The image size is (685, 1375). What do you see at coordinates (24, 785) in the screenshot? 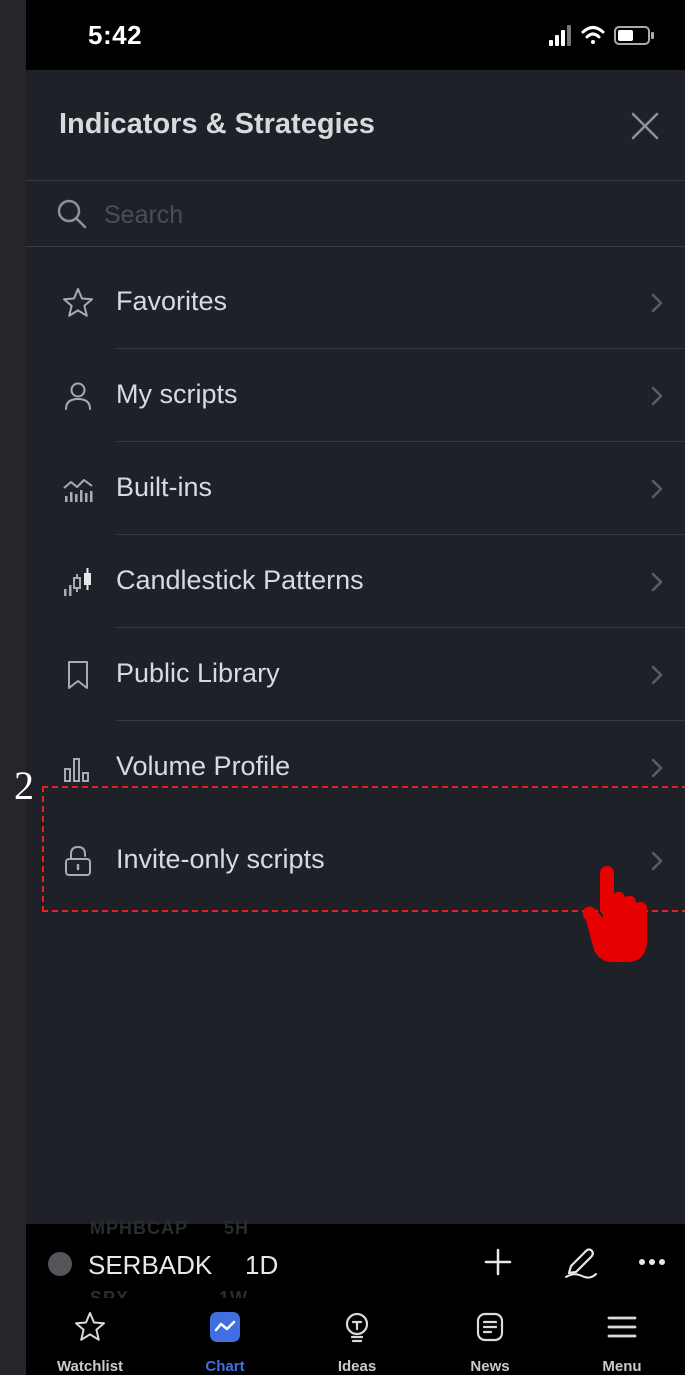
I see `step-number: 2` at bounding box center [24, 785].